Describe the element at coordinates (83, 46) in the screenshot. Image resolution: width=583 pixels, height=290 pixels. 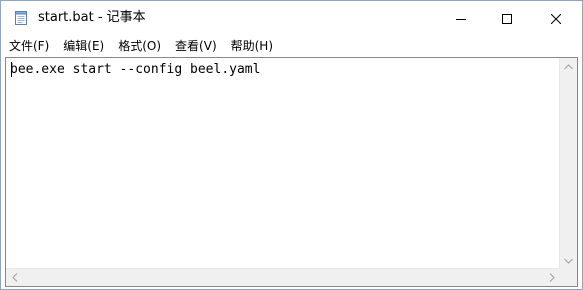
I see `menu-edit: 编辑(E)` at that location.